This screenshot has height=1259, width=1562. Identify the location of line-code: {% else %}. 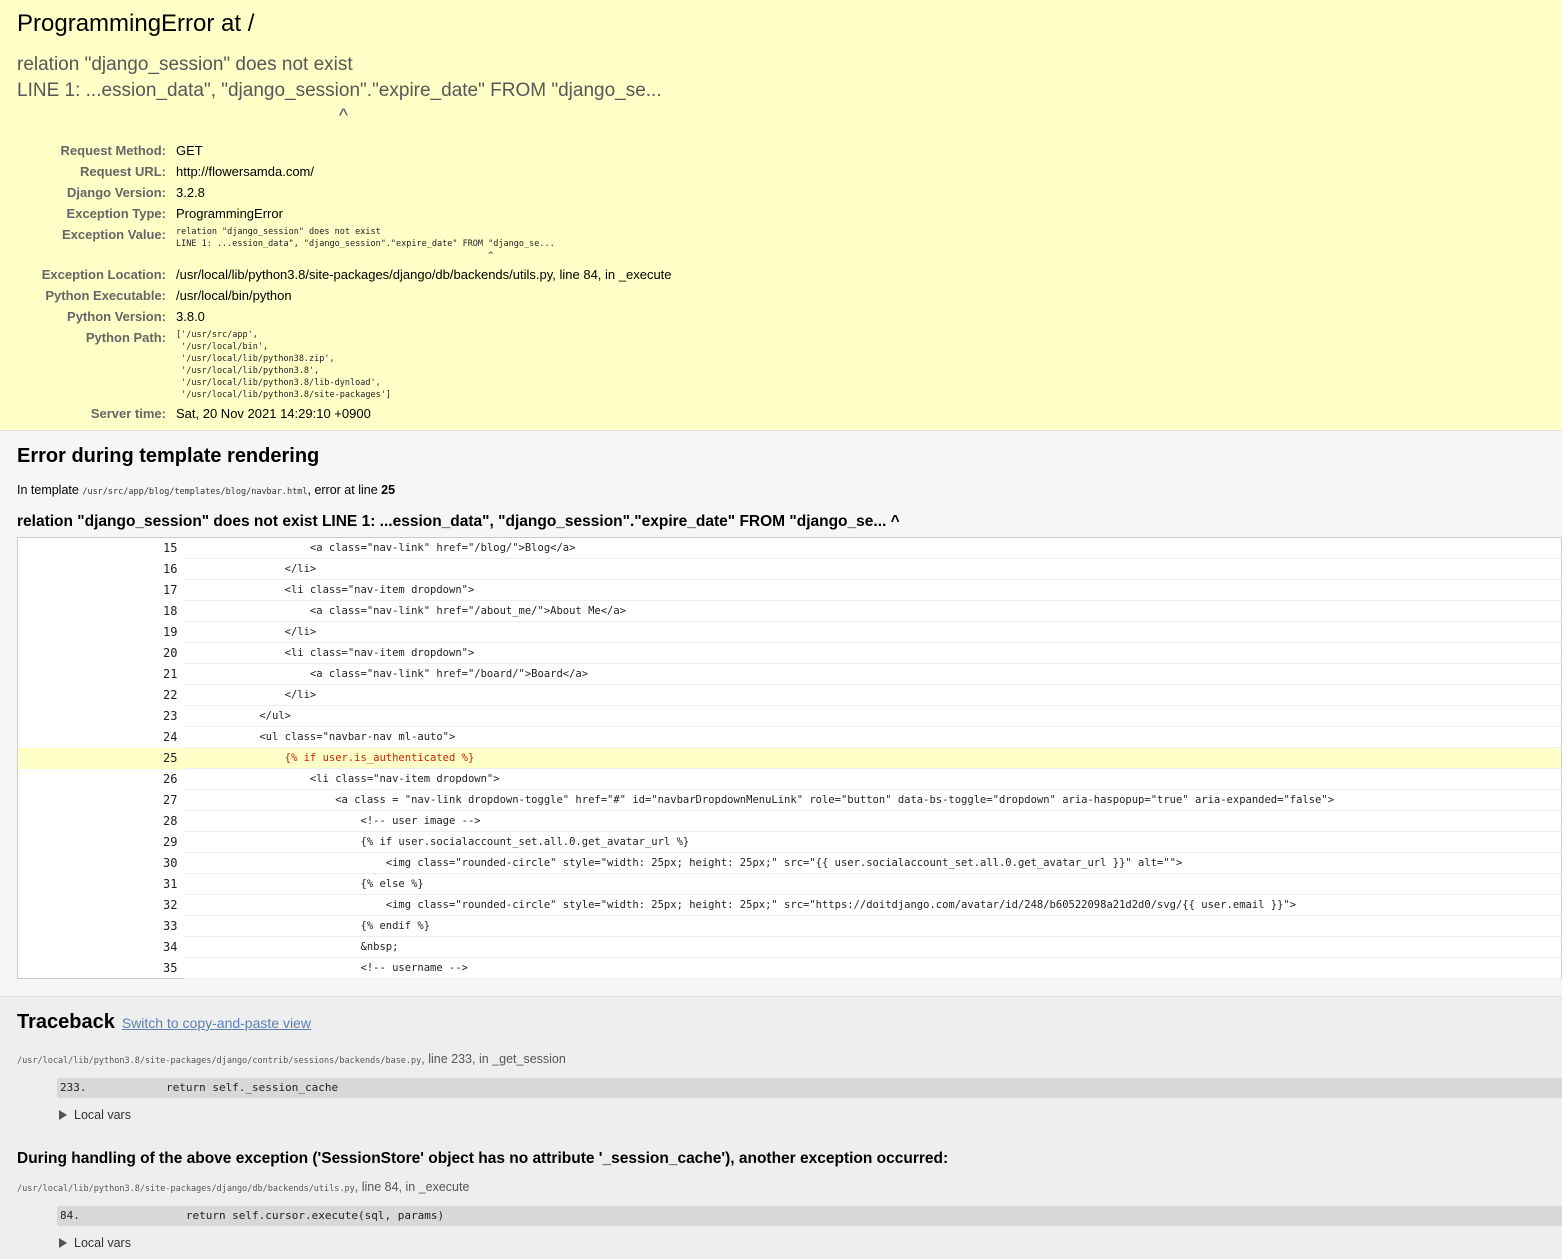
(872, 884).